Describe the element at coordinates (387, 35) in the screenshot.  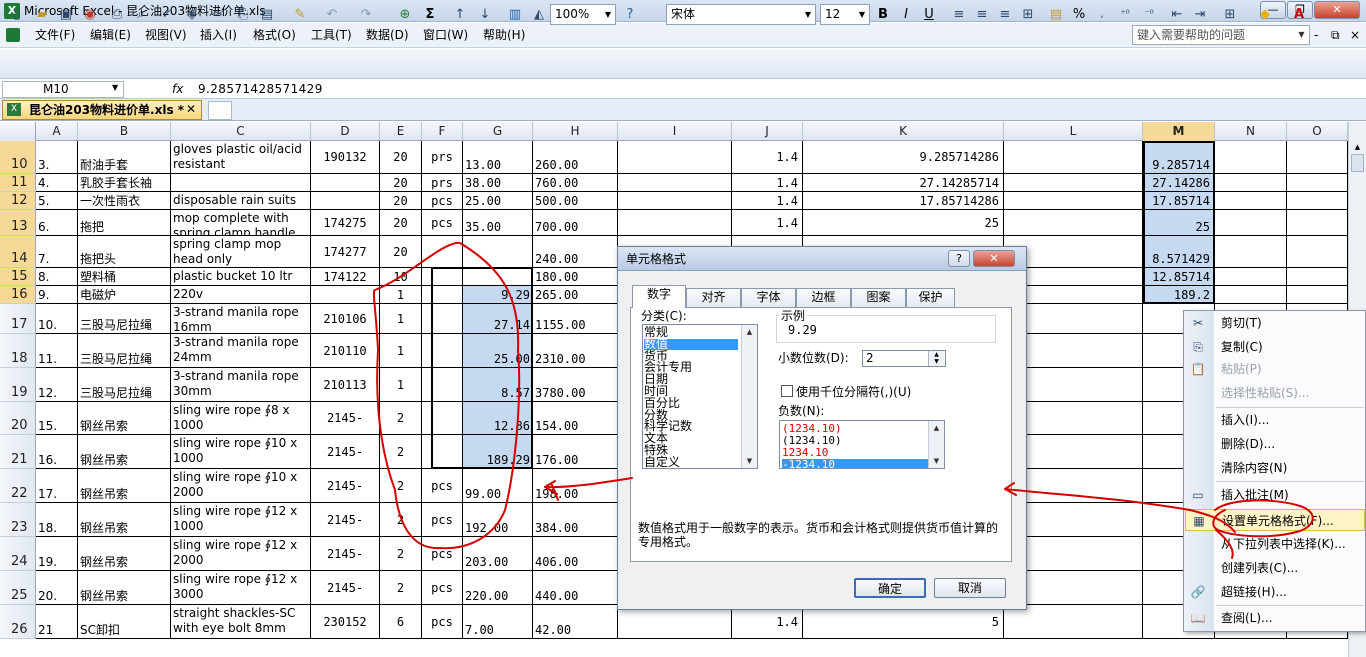
I see `menu-data: 数据(D)` at that location.